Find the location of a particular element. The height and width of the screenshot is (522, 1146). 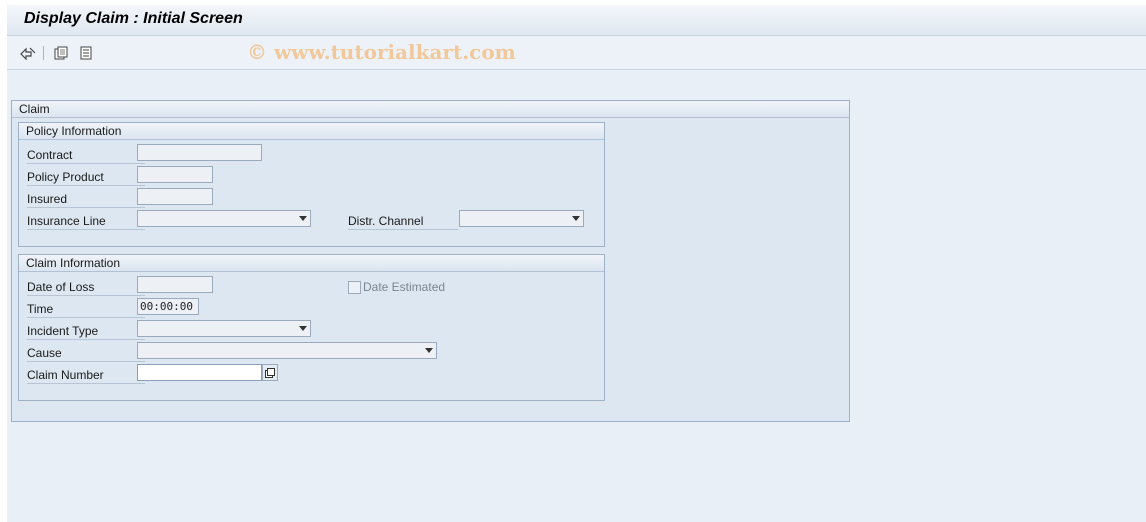

document-icon is located at coordinates (61, 53).